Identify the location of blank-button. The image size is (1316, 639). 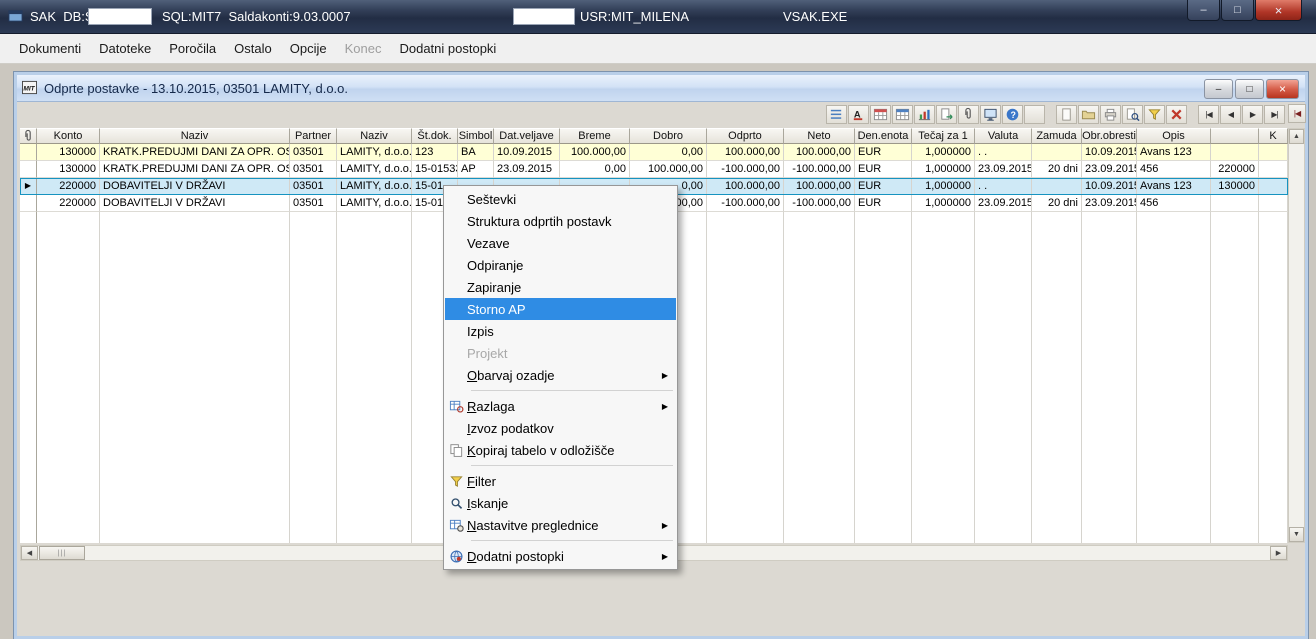
(1034, 114).